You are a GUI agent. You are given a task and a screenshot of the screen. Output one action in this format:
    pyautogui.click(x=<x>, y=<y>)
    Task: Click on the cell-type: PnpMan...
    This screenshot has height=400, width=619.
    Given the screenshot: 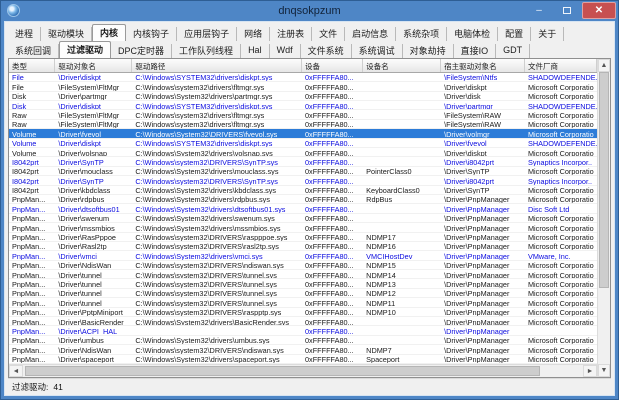 What is the action you would take?
    pyautogui.click(x=29, y=199)
    